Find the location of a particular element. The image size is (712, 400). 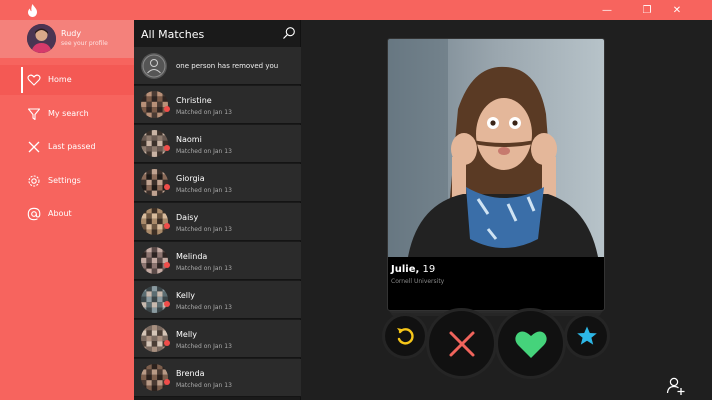

match-row: Brenda Matched on Jan 13 is located at coordinates (217, 378).